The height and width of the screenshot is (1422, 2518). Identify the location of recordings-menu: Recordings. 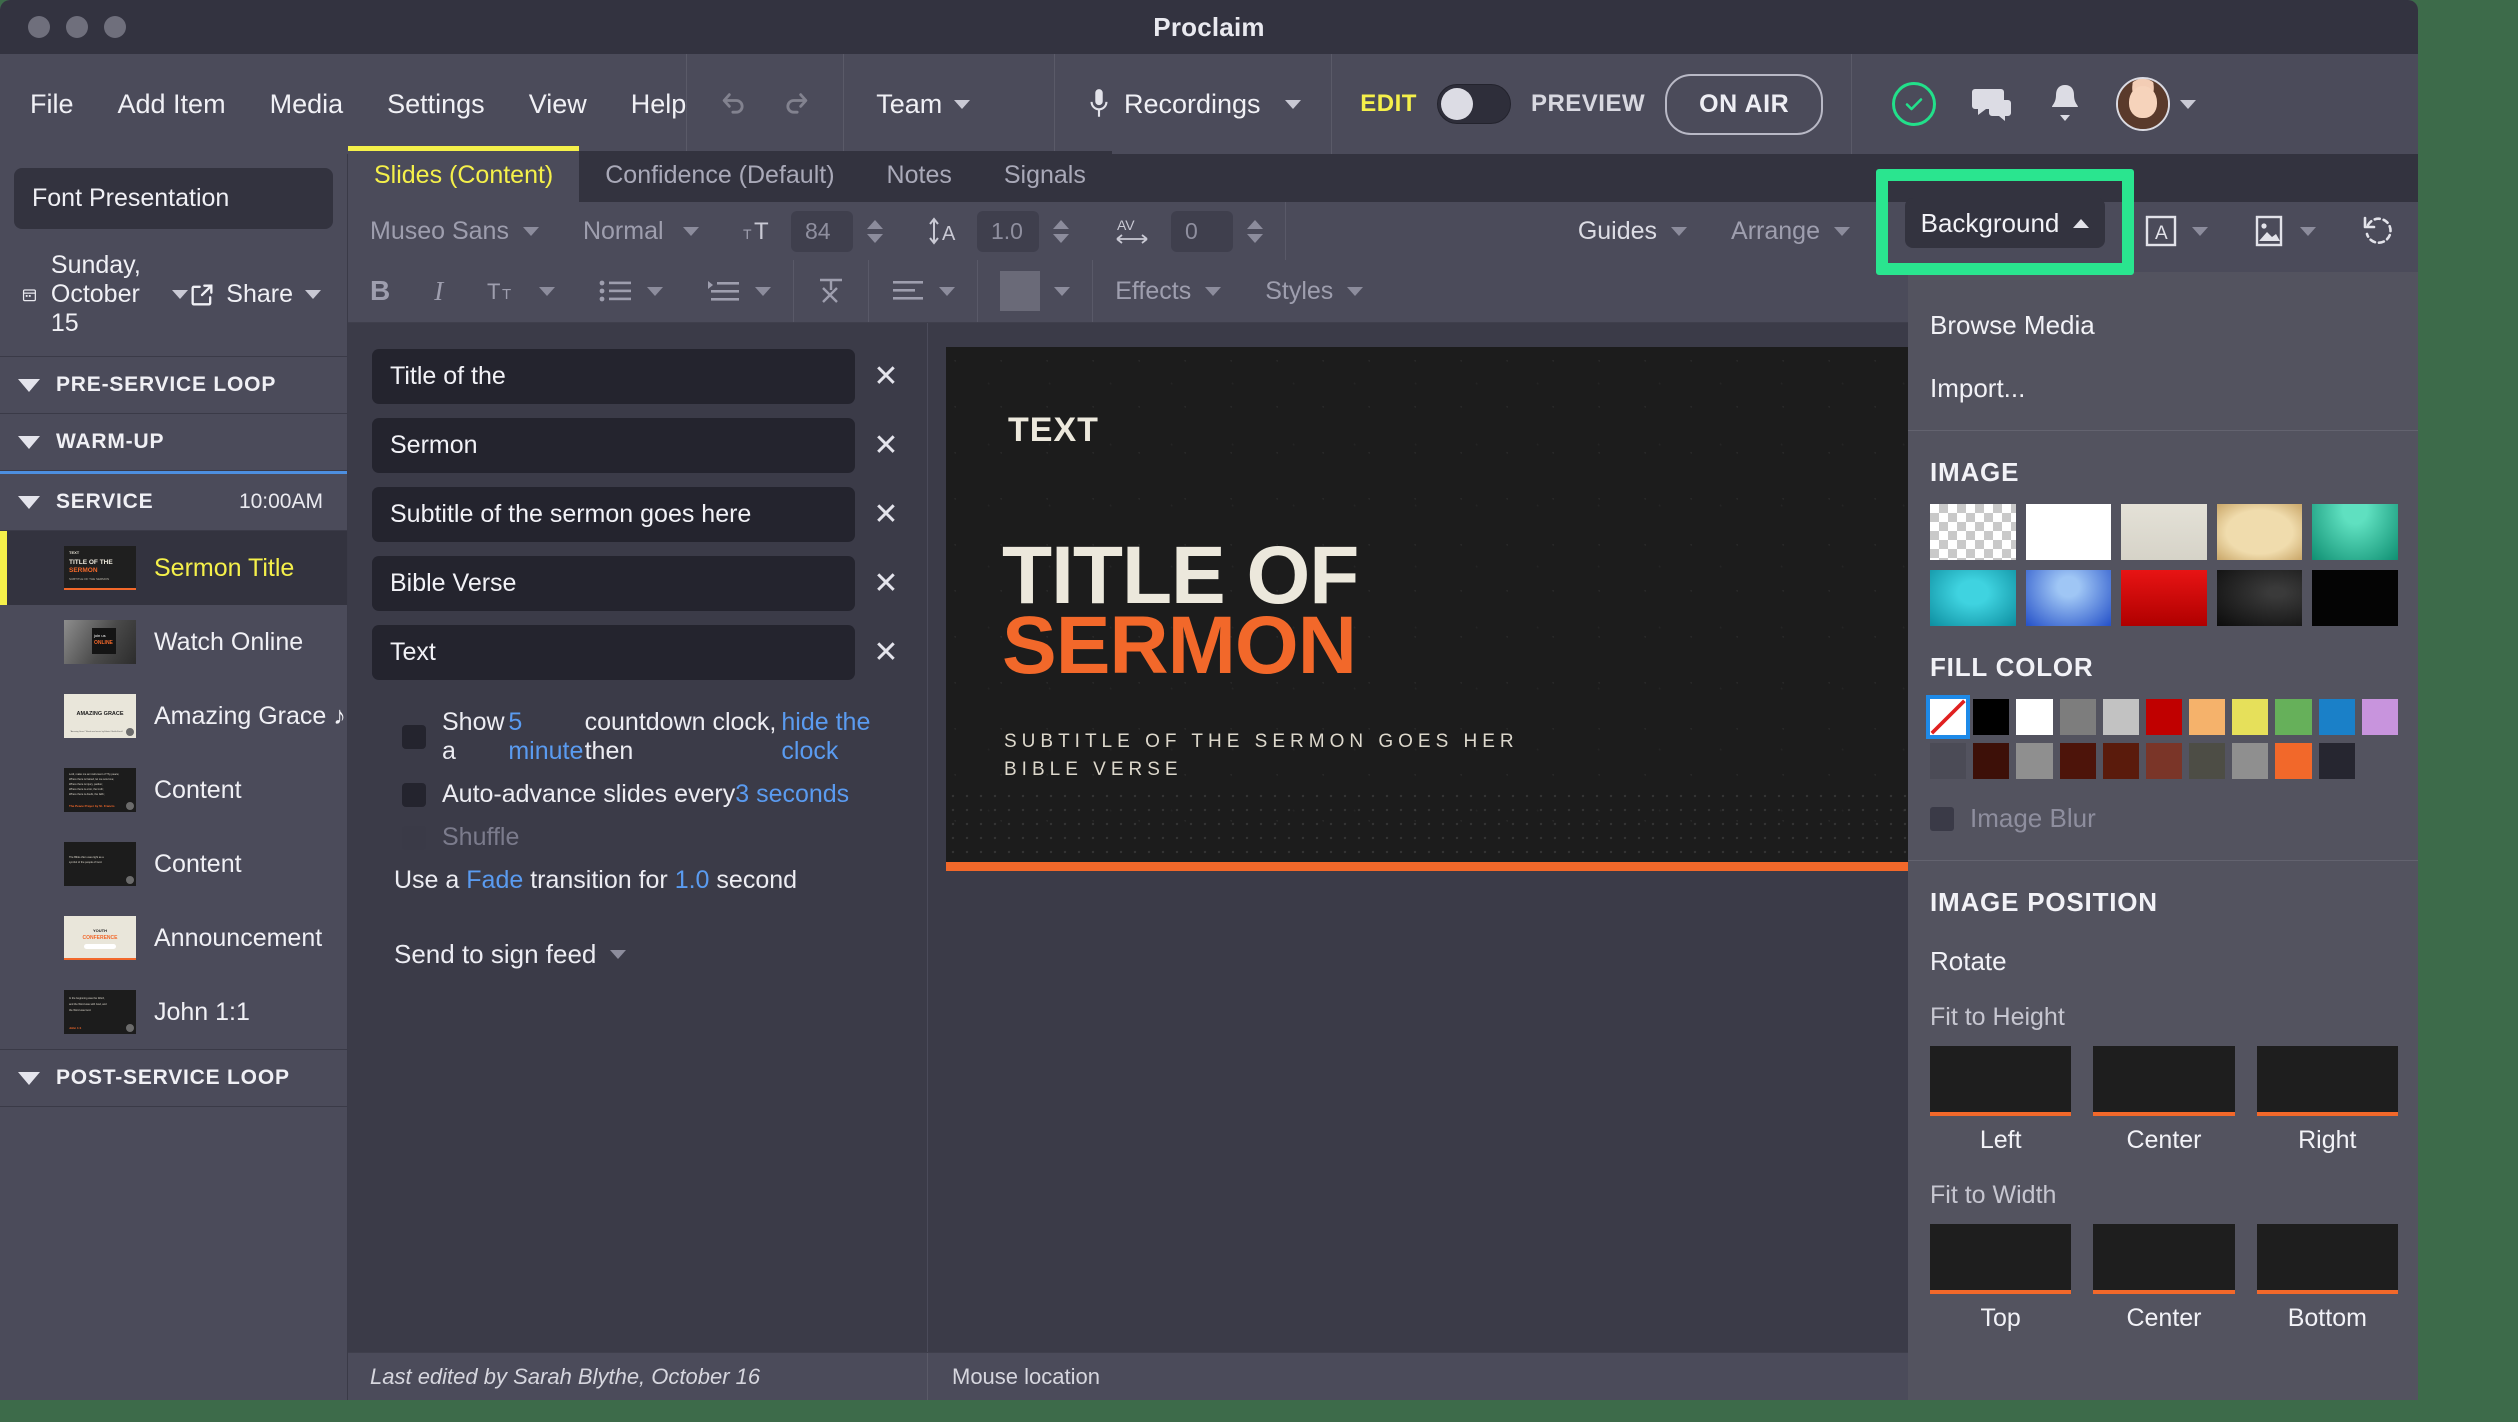
(1193, 104).